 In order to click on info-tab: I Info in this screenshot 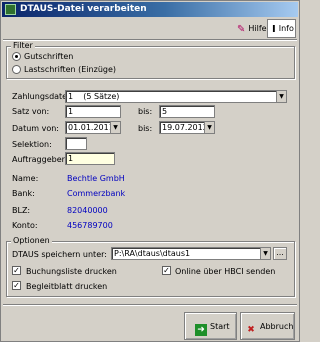, I will do `click(281, 28)`.